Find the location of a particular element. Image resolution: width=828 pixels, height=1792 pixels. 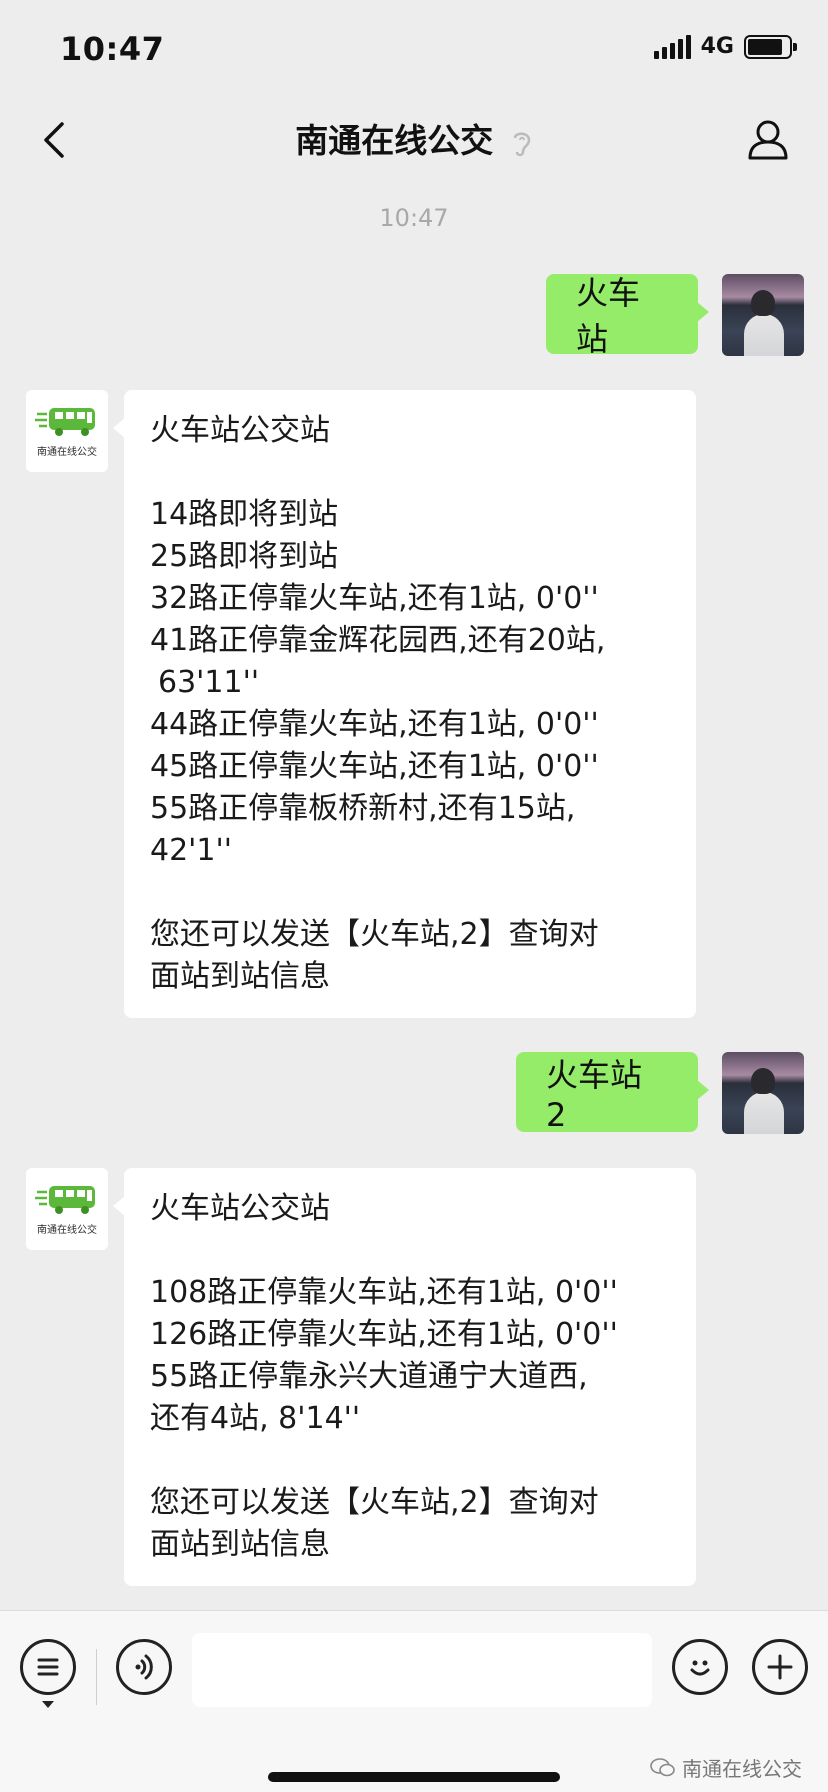

message-input is located at coordinates (422, 1670).